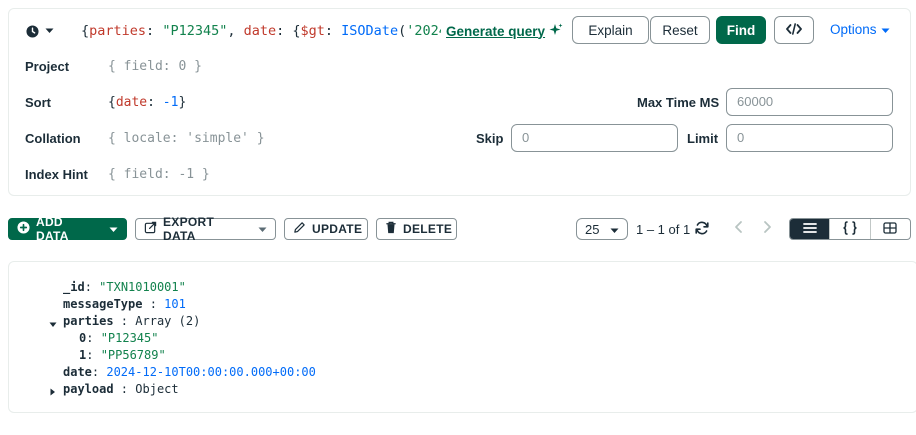  What do you see at coordinates (56, 174) in the screenshot?
I see `index-hint-label: Index Hint` at bounding box center [56, 174].